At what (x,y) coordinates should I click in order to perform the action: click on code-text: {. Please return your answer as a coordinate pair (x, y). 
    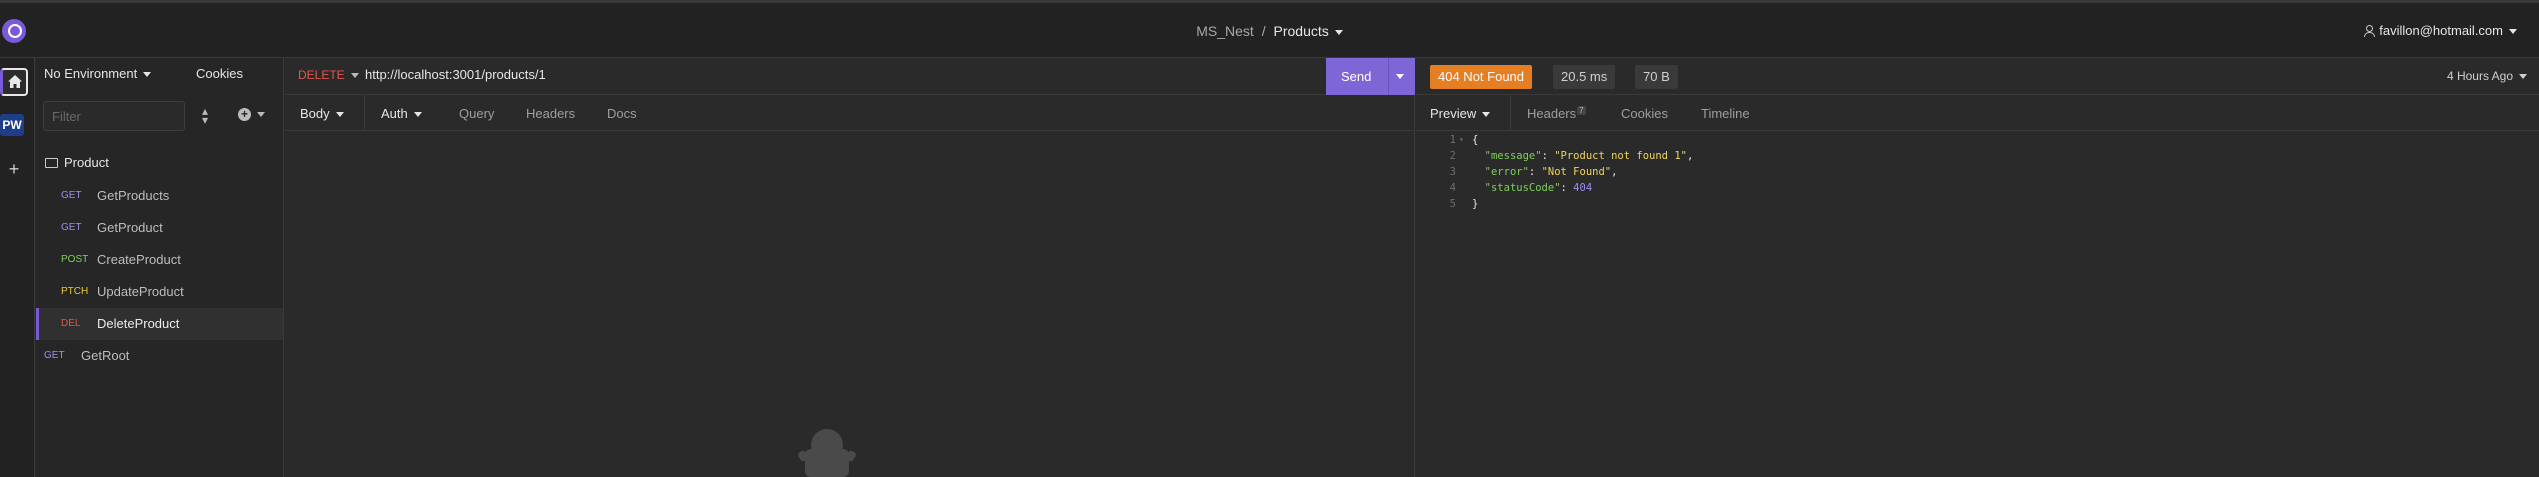
    Looking at the image, I should click on (1475, 140).